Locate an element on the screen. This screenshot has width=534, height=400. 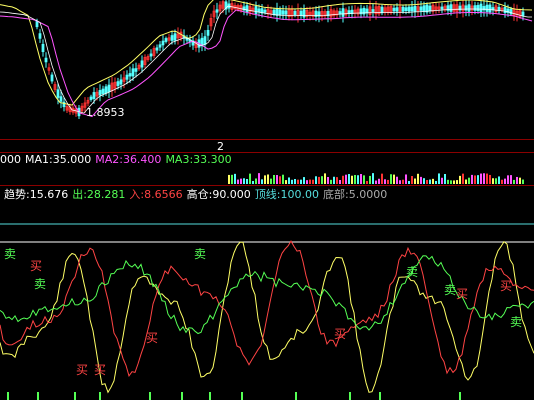
indicator-label: 趋势:15.676 is located at coordinates (36, 194).